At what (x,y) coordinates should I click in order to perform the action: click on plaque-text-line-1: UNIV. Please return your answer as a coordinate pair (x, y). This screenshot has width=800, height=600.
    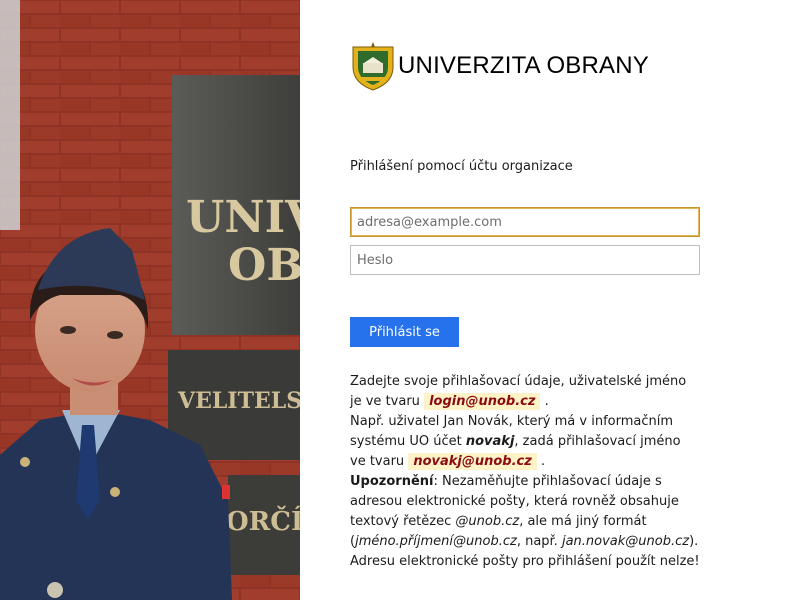
    Looking at the image, I should click on (243, 217).